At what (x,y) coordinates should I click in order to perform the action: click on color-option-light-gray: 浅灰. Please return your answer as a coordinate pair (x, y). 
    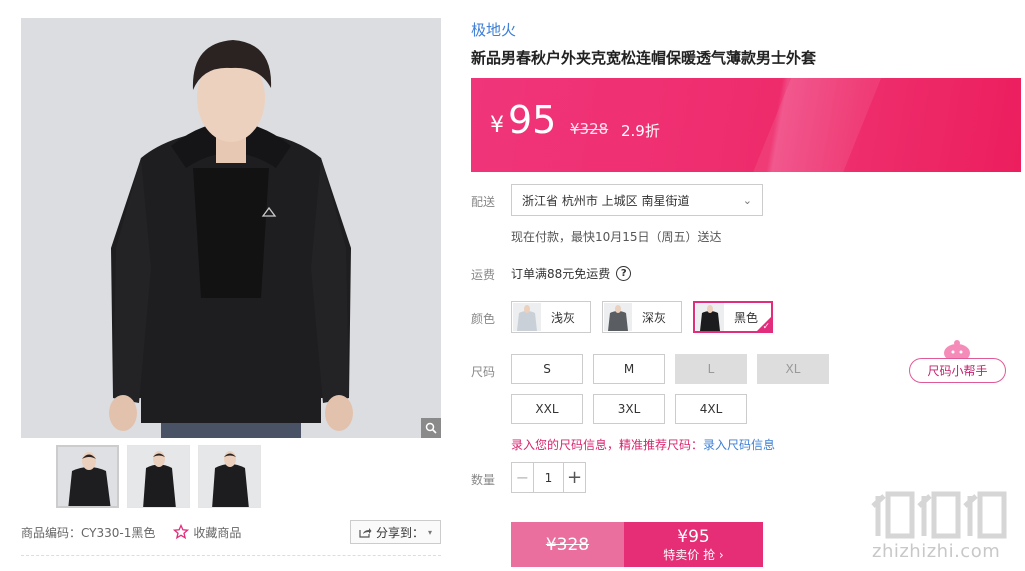
    Looking at the image, I should click on (551, 317).